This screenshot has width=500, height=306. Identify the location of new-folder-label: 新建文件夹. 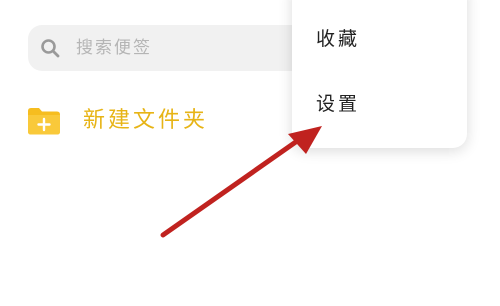
(146, 120).